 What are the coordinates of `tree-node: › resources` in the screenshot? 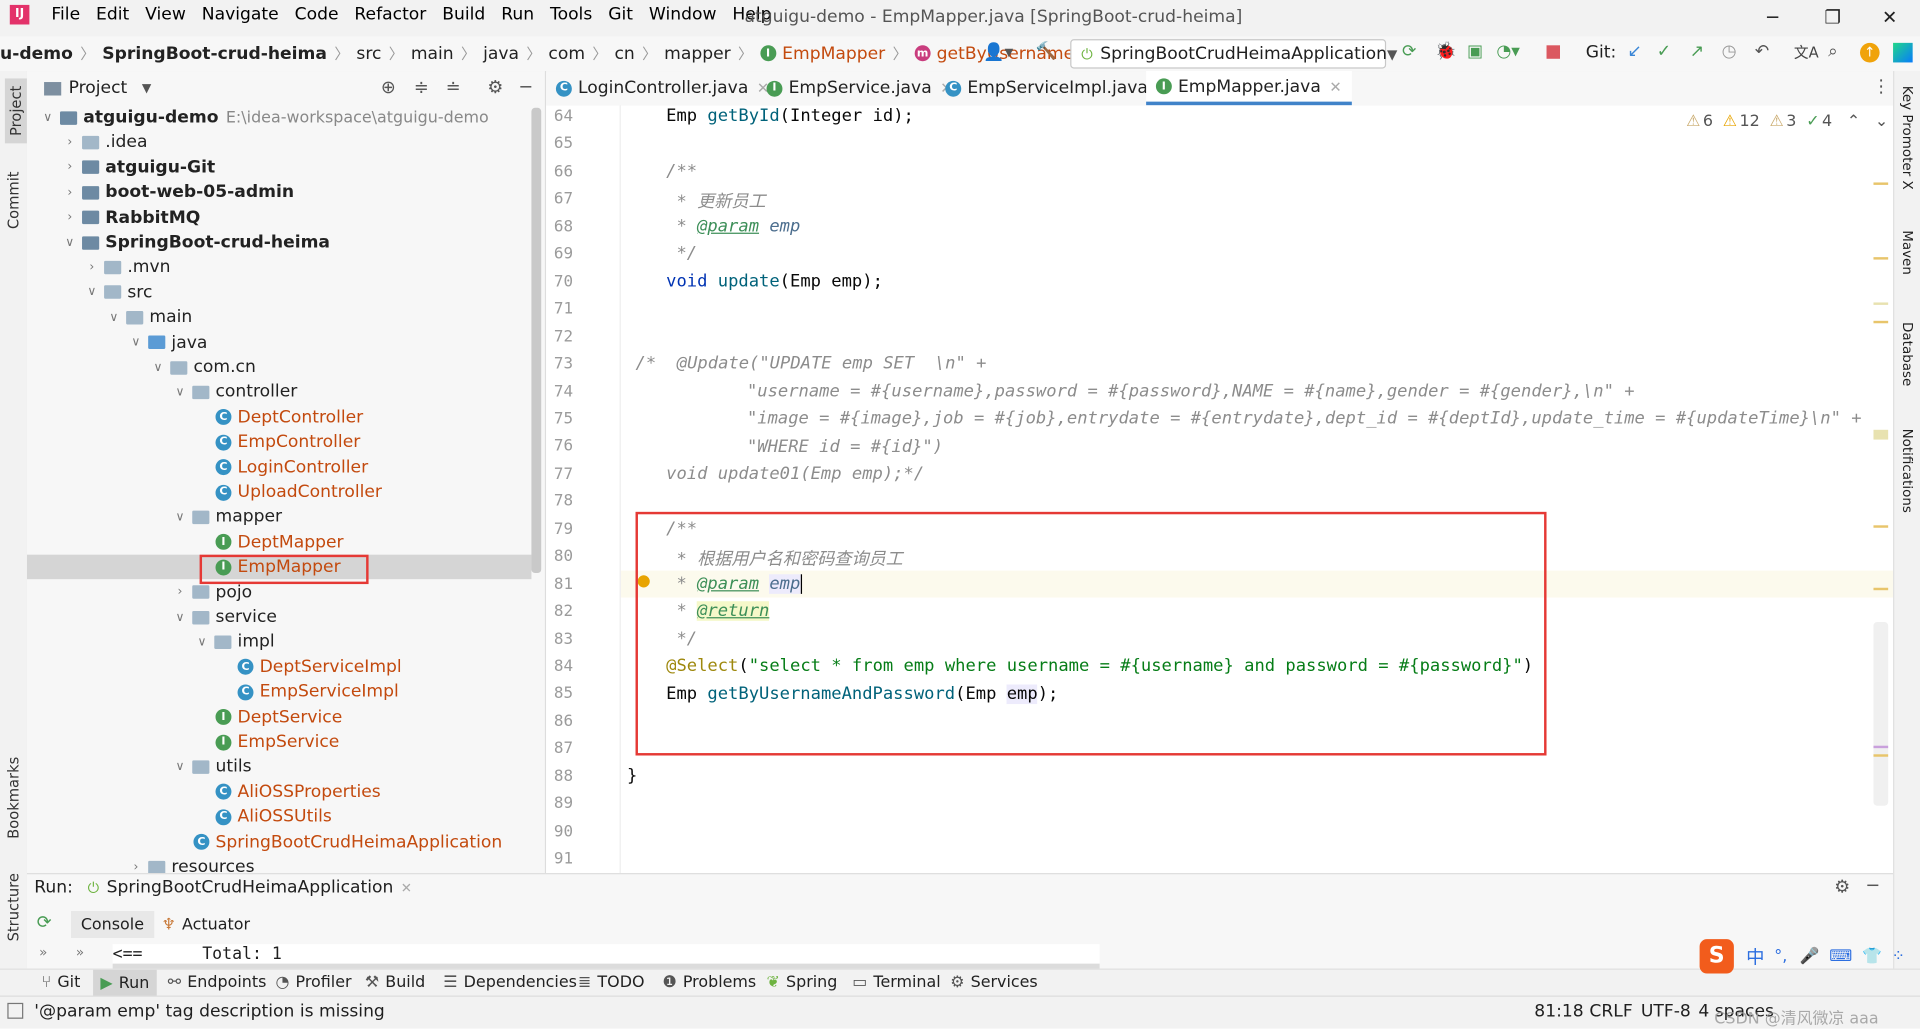 It's located at (191, 864).